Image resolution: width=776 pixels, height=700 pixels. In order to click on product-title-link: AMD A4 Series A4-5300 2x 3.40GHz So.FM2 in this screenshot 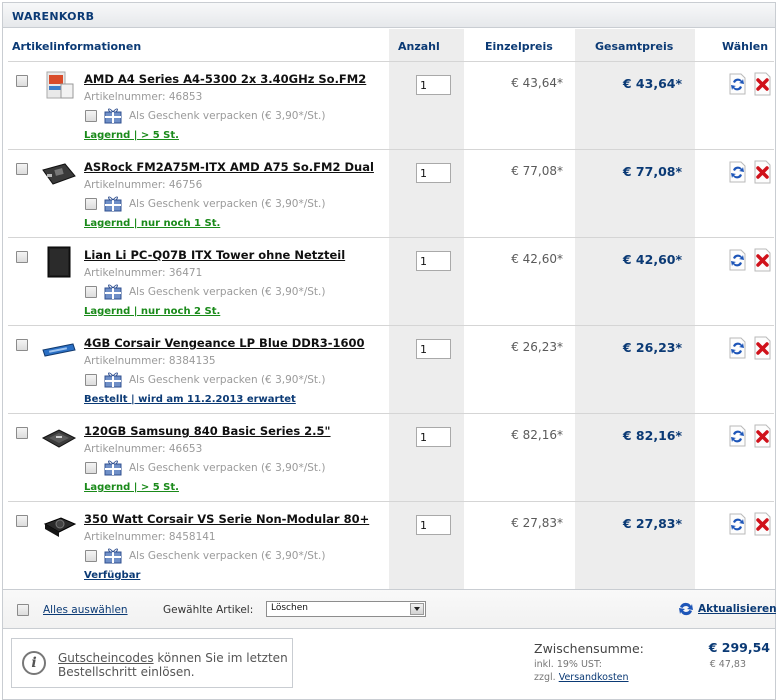, I will do `click(225, 79)`.